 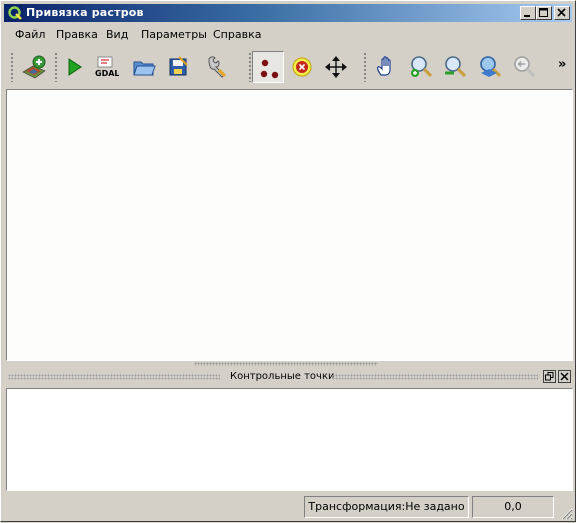 I want to click on delete-point-icon, so click(x=302, y=67).